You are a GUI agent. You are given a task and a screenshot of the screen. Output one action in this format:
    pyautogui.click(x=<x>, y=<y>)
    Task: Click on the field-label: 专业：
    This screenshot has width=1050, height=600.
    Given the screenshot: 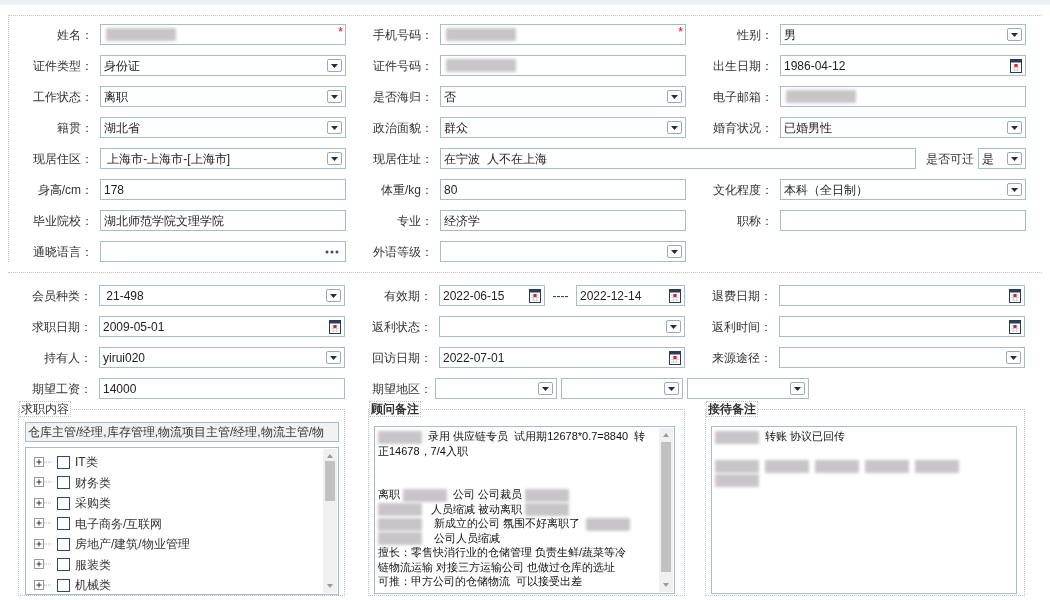 What is the action you would take?
    pyautogui.click(x=415, y=221)
    